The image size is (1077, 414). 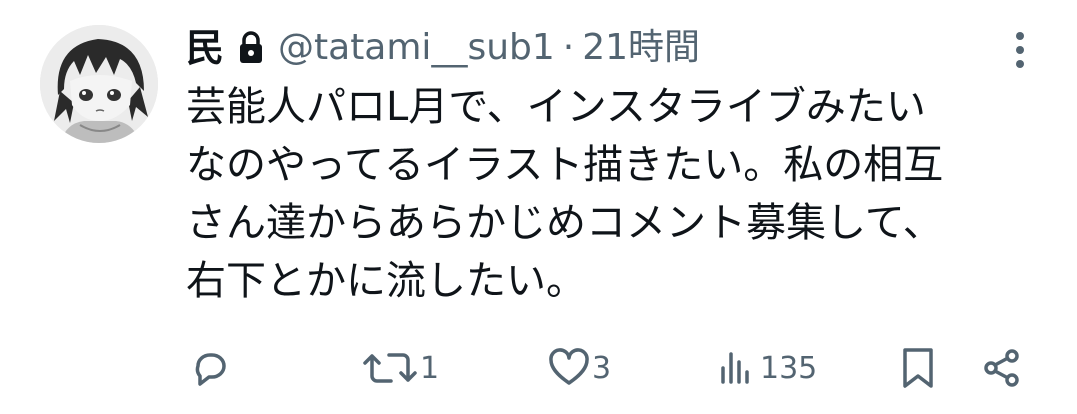 I want to click on share-button, so click(x=1002, y=368).